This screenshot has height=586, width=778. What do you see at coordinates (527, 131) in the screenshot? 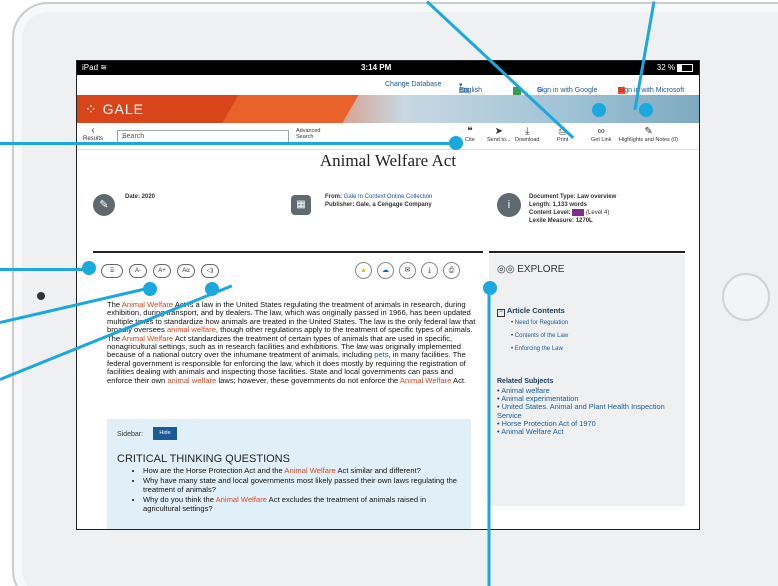
I see `download-icon: ⤓` at bounding box center [527, 131].